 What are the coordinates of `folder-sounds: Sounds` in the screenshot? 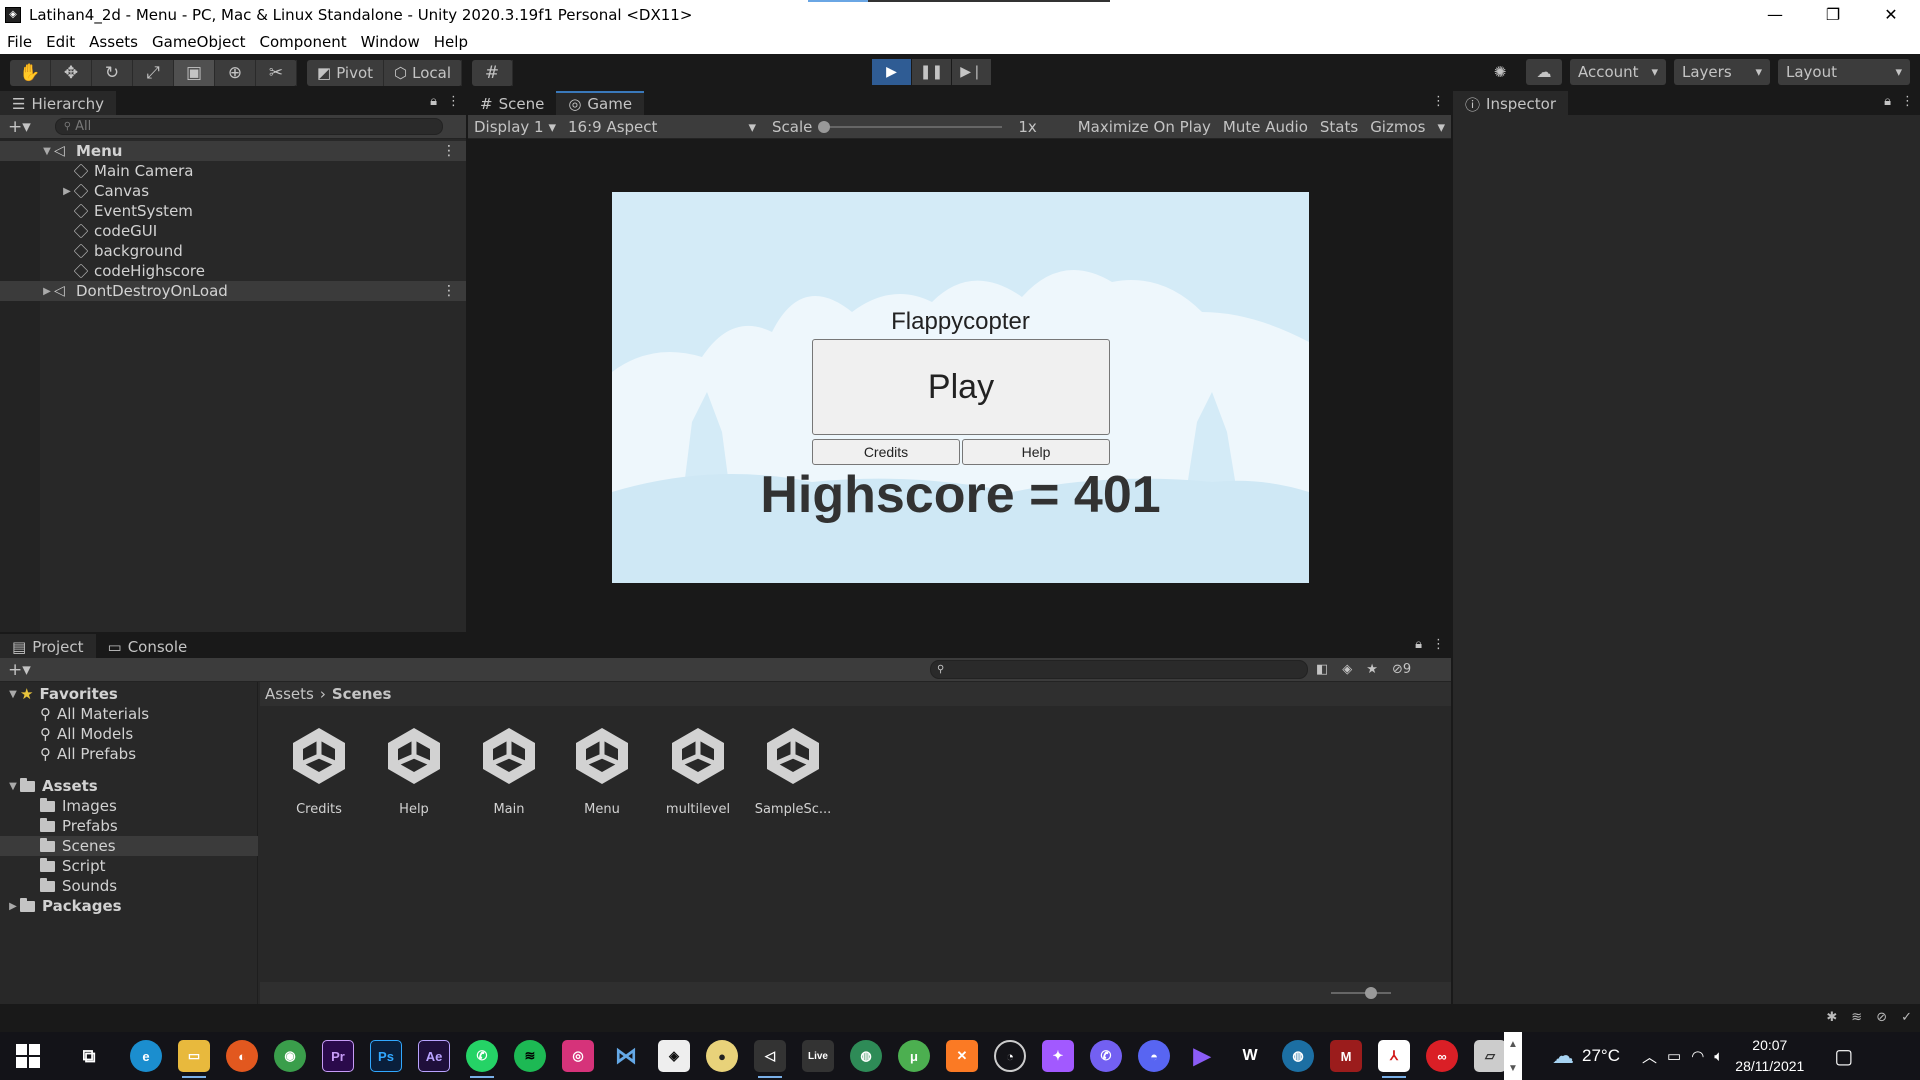 It's located at (129, 886).